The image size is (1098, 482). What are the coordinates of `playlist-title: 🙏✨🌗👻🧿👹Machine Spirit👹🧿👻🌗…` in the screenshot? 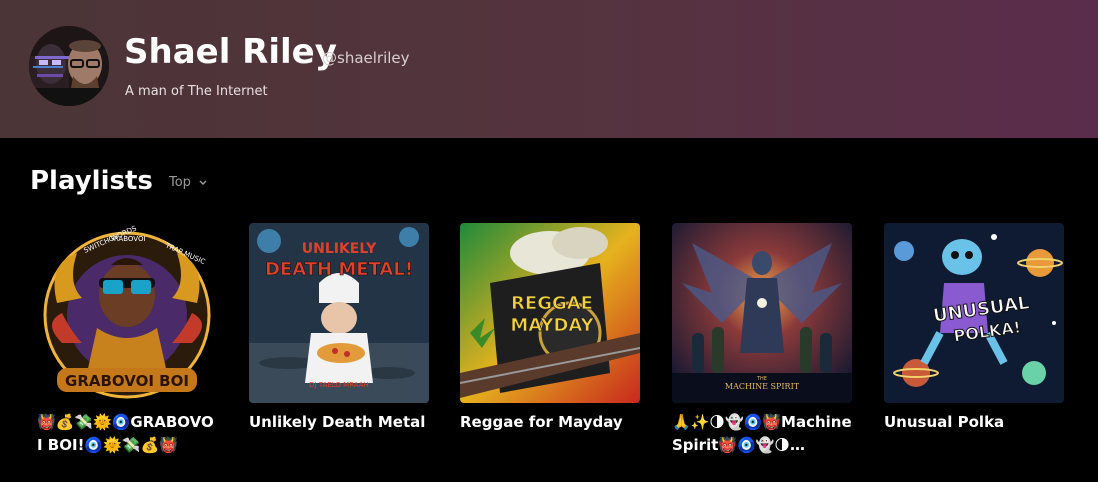 It's located at (762, 434).